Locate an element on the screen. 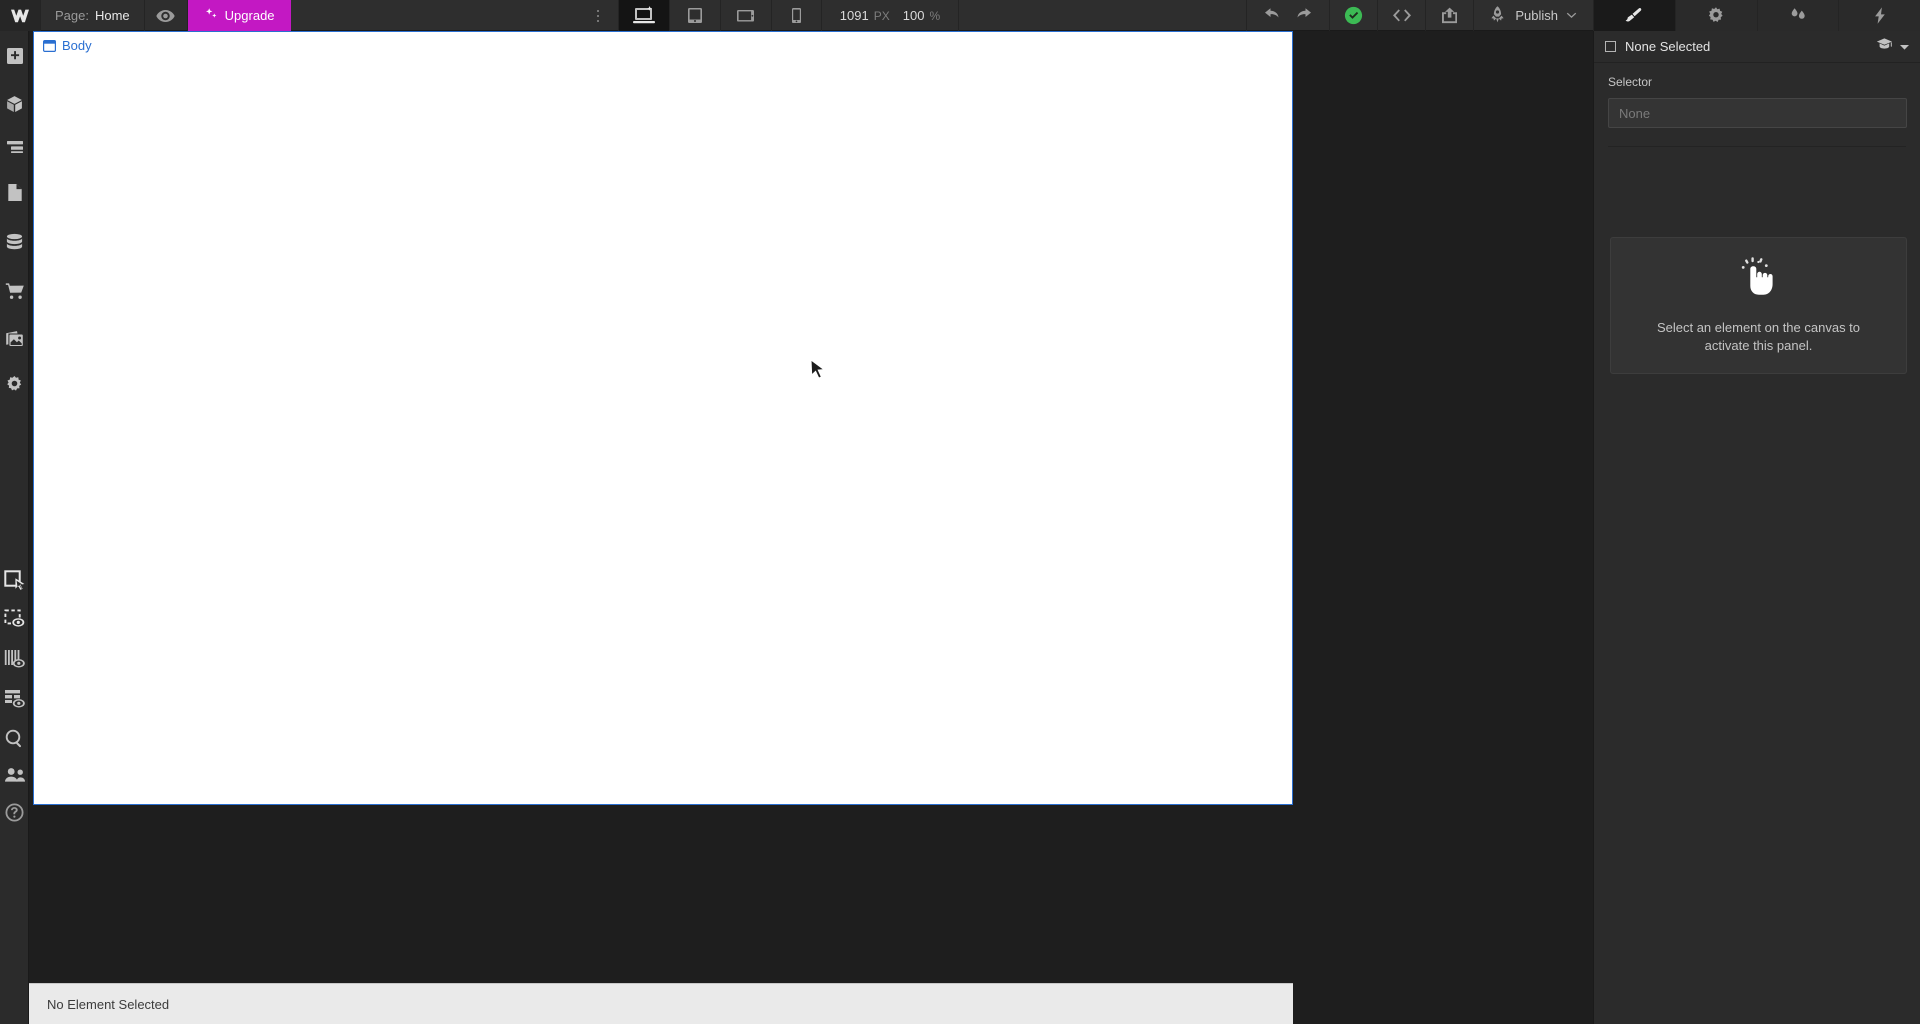 The image size is (1920, 1024). device-breakpoints is located at coordinates (719, 15).